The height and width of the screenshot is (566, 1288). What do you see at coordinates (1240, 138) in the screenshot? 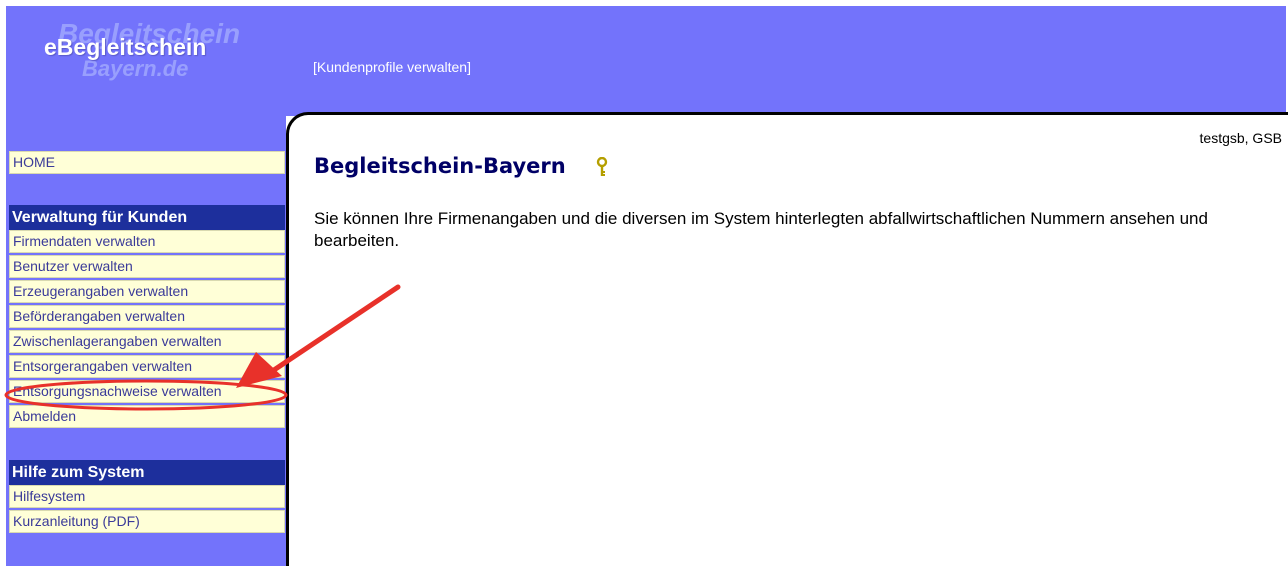
I see `user-info: testgsb, GSB` at bounding box center [1240, 138].